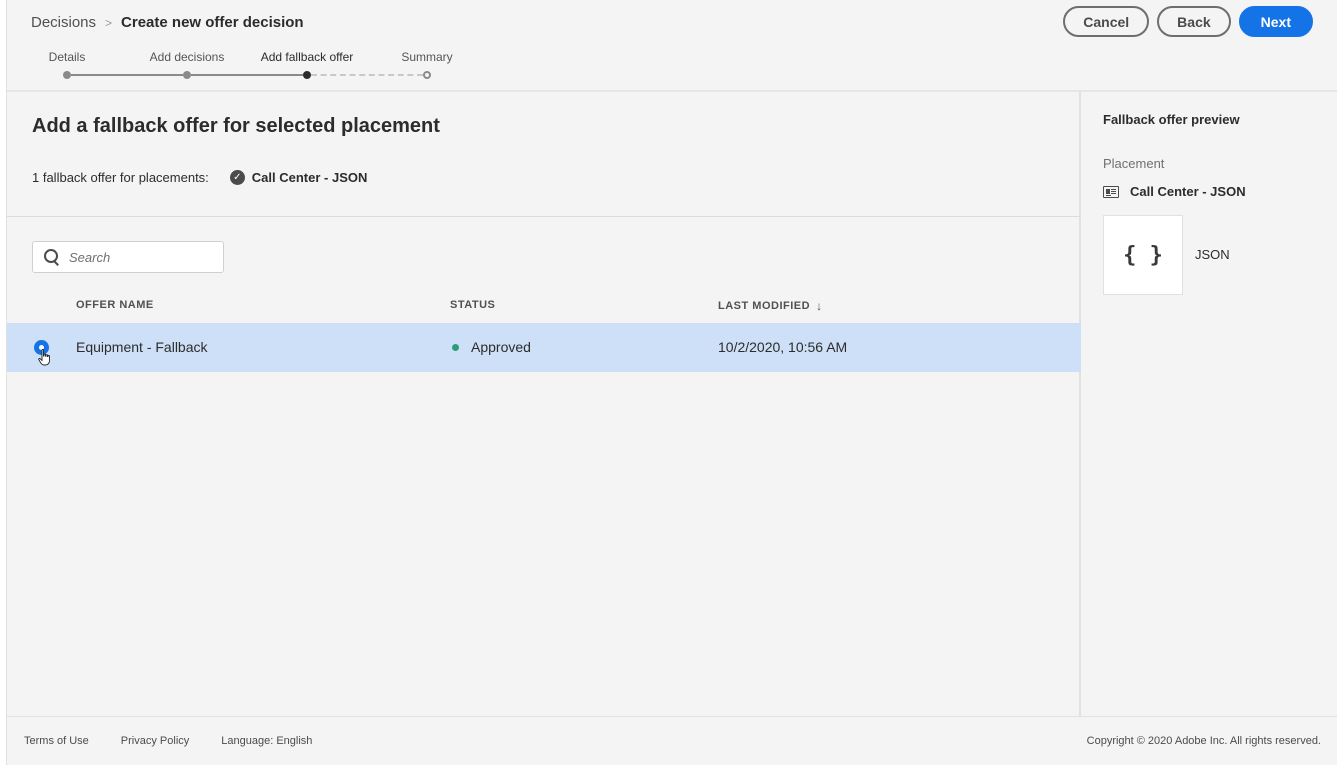 The image size is (1337, 765). Describe the element at coordinates (764, 306) in the screenshot. I see `column-header-last-modified-label: LAST MODIFIED` at that location.